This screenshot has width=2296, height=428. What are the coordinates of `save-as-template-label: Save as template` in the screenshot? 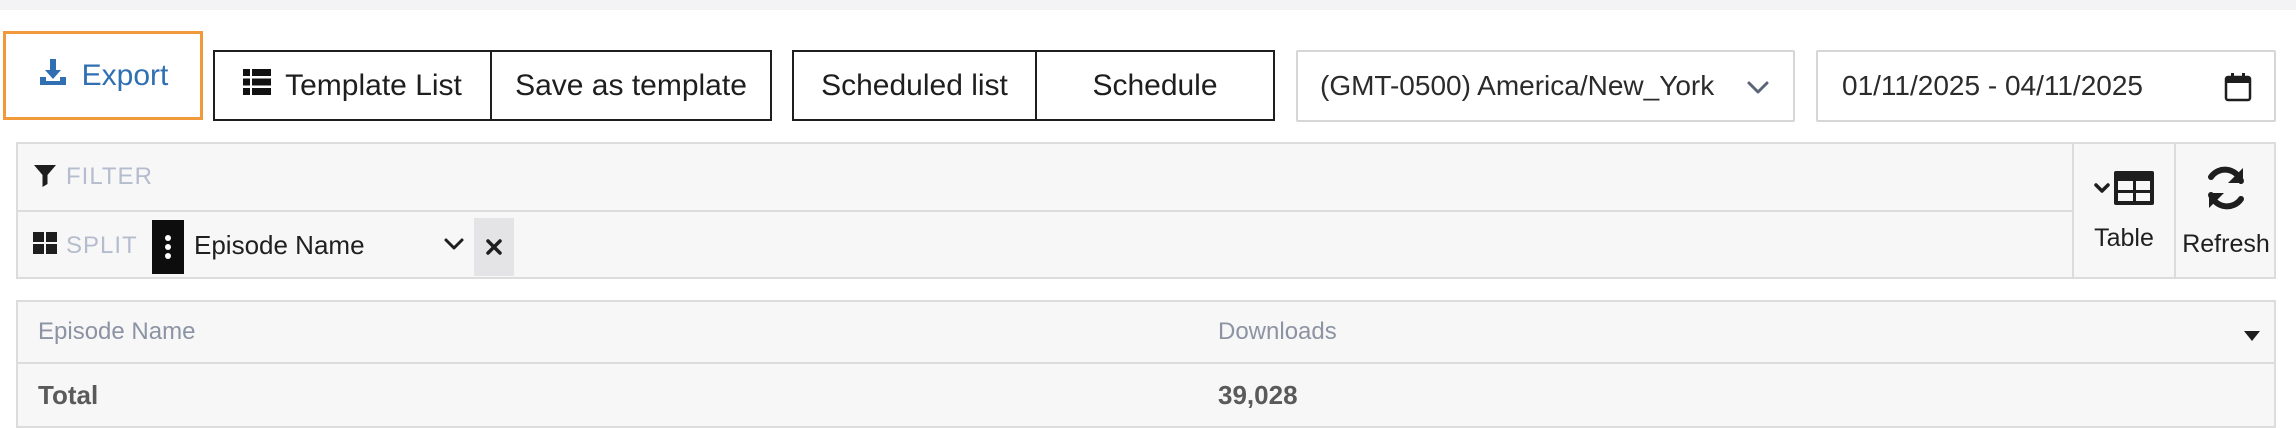 It's located at (631, 85).